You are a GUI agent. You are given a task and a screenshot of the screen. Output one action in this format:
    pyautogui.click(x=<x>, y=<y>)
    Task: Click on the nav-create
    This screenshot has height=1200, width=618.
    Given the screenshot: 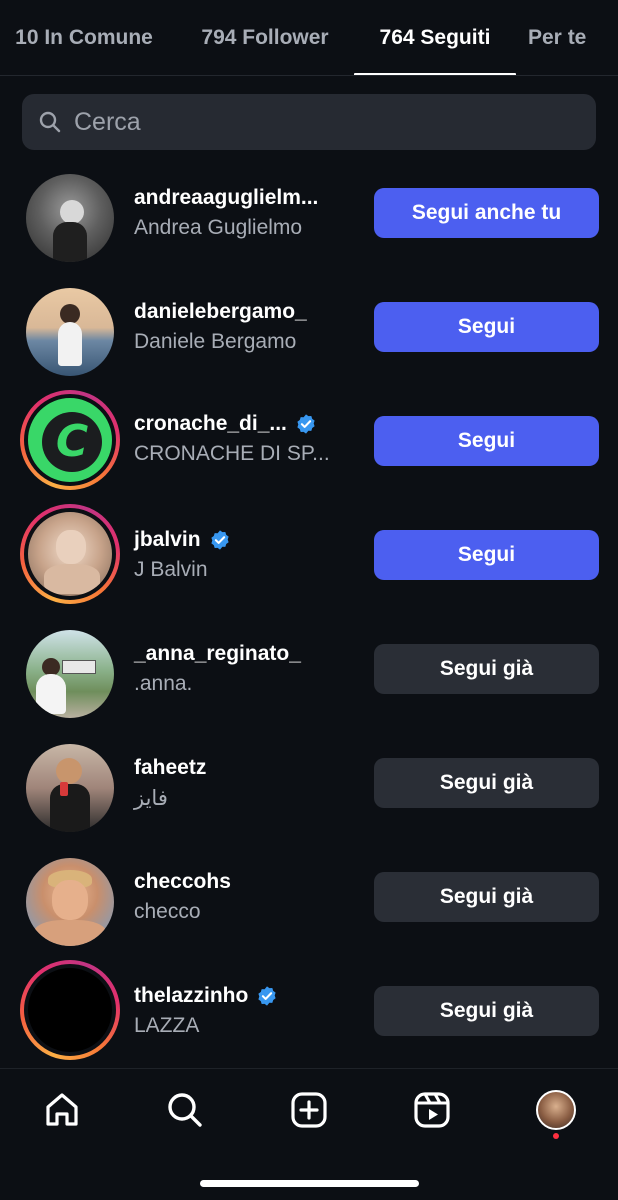 What is the action you would take?
    pyautogui.click(x=309, y=1110)
    